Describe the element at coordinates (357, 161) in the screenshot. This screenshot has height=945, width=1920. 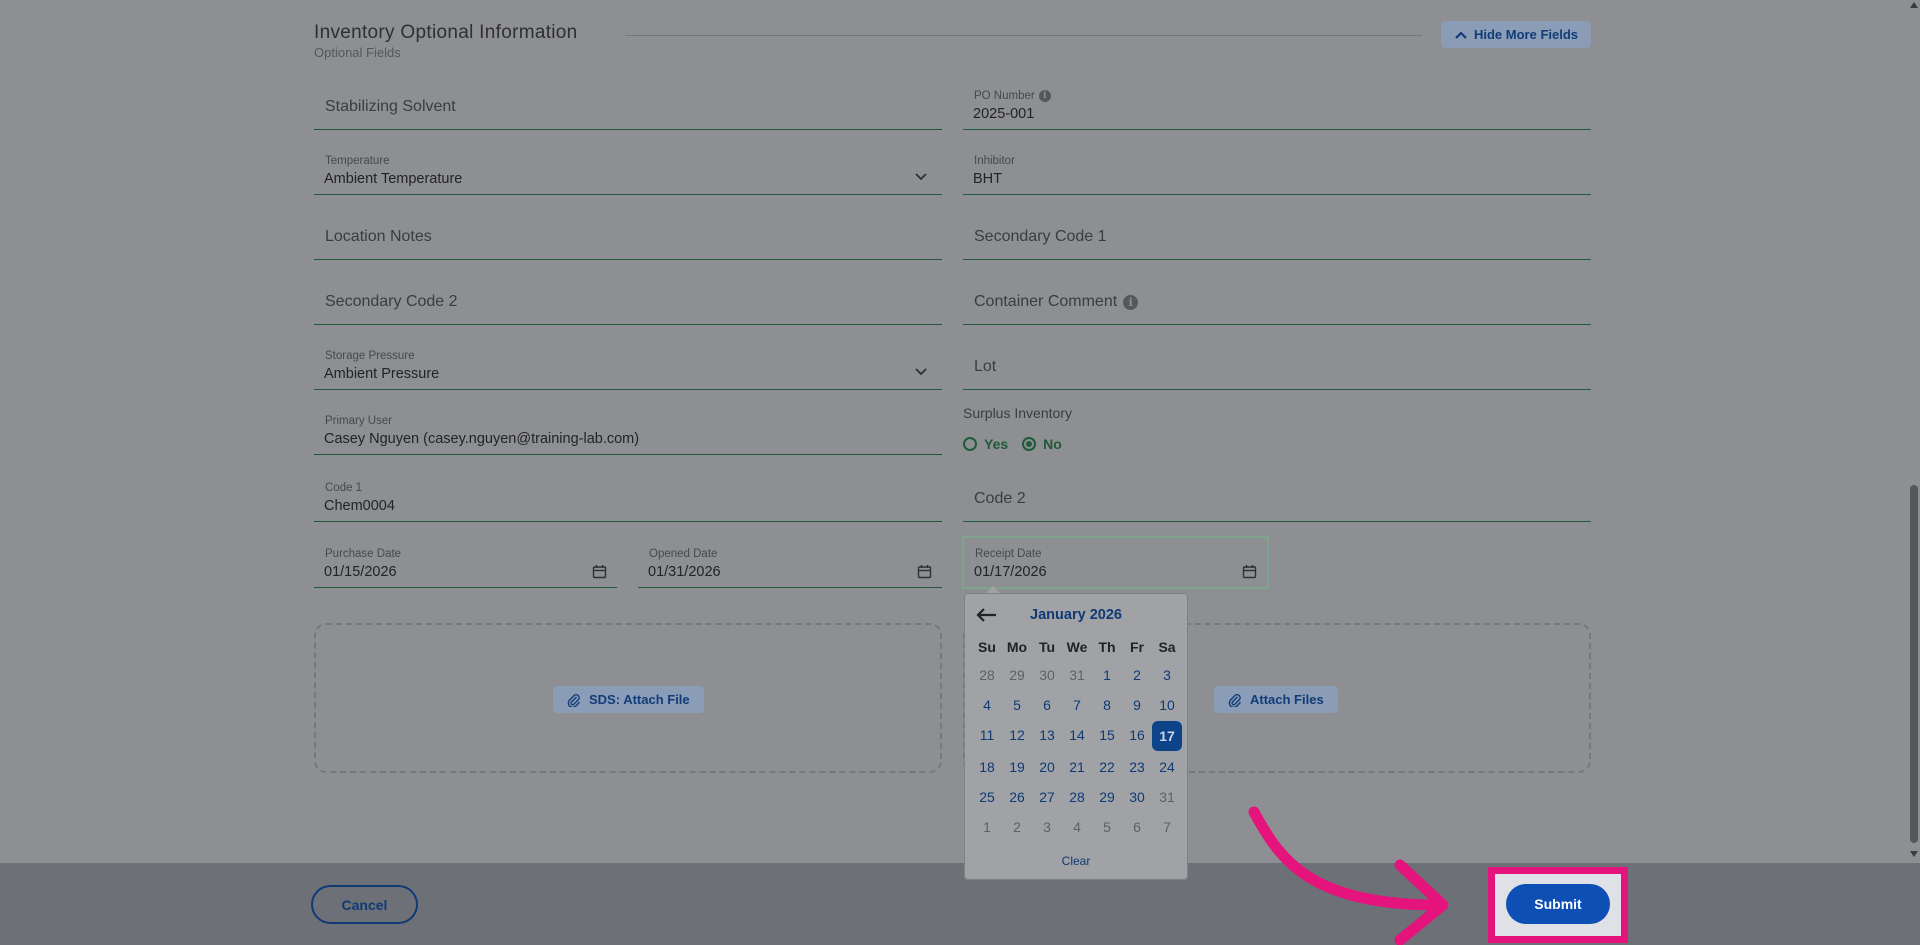
I see `temperature-label: Temperature` at that location.